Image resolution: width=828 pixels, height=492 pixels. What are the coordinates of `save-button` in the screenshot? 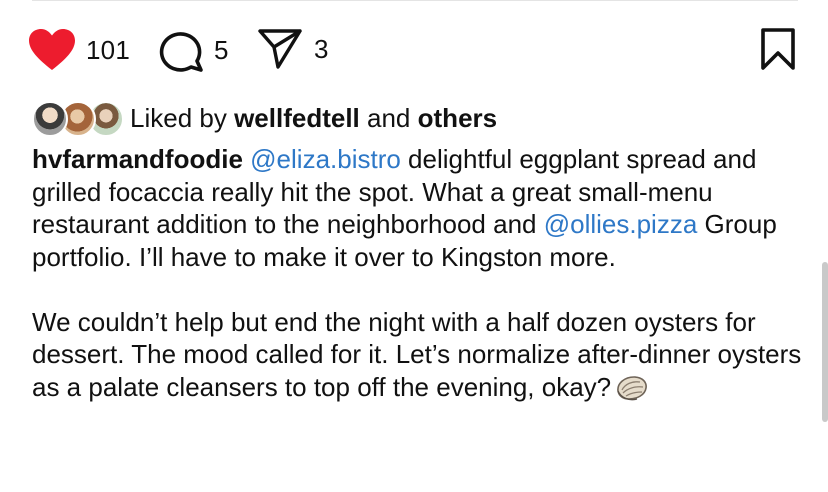 It's located at (778, 49).